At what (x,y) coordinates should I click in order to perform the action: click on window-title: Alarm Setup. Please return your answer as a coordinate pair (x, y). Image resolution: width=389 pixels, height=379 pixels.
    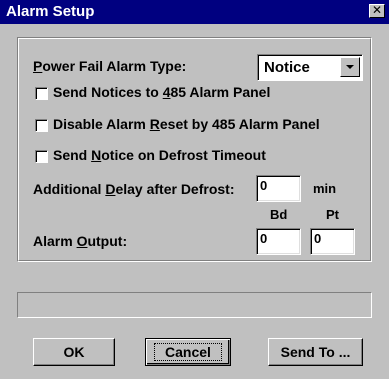
    Looking at the image, I should click on (50, 11).